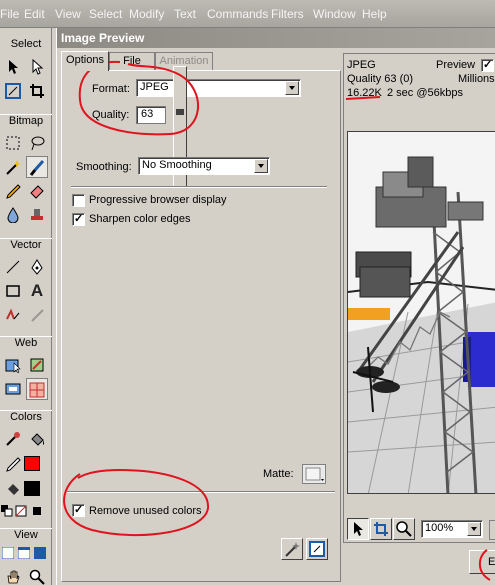 The width and height of the screenshot is (495, 585). I want to click on menu-modify: Modify, so click(146, 14).